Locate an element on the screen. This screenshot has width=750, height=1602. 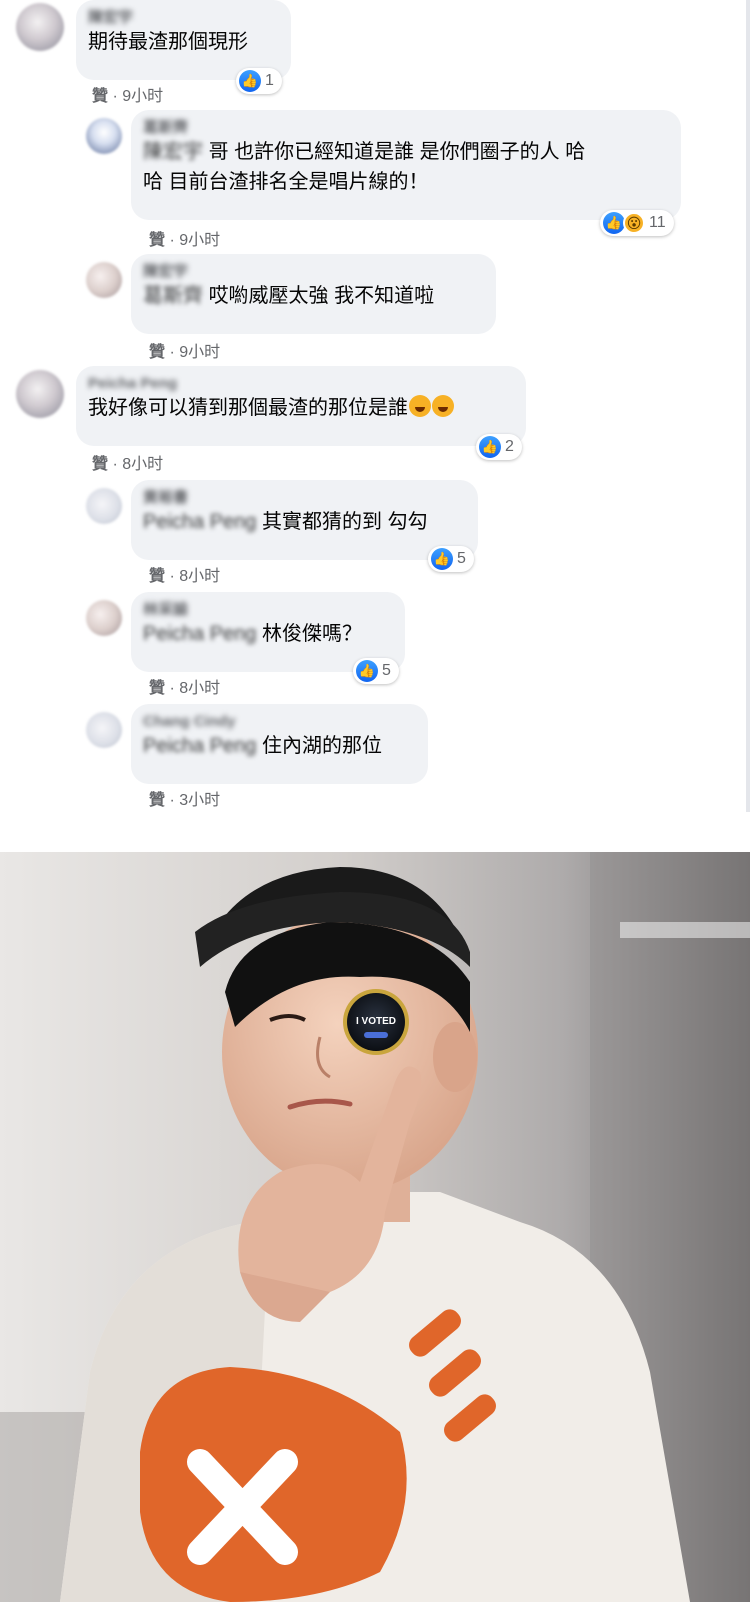
comment-text: Peicha Peng 林俊傑嗎？ is located at coordinates (252, 634).